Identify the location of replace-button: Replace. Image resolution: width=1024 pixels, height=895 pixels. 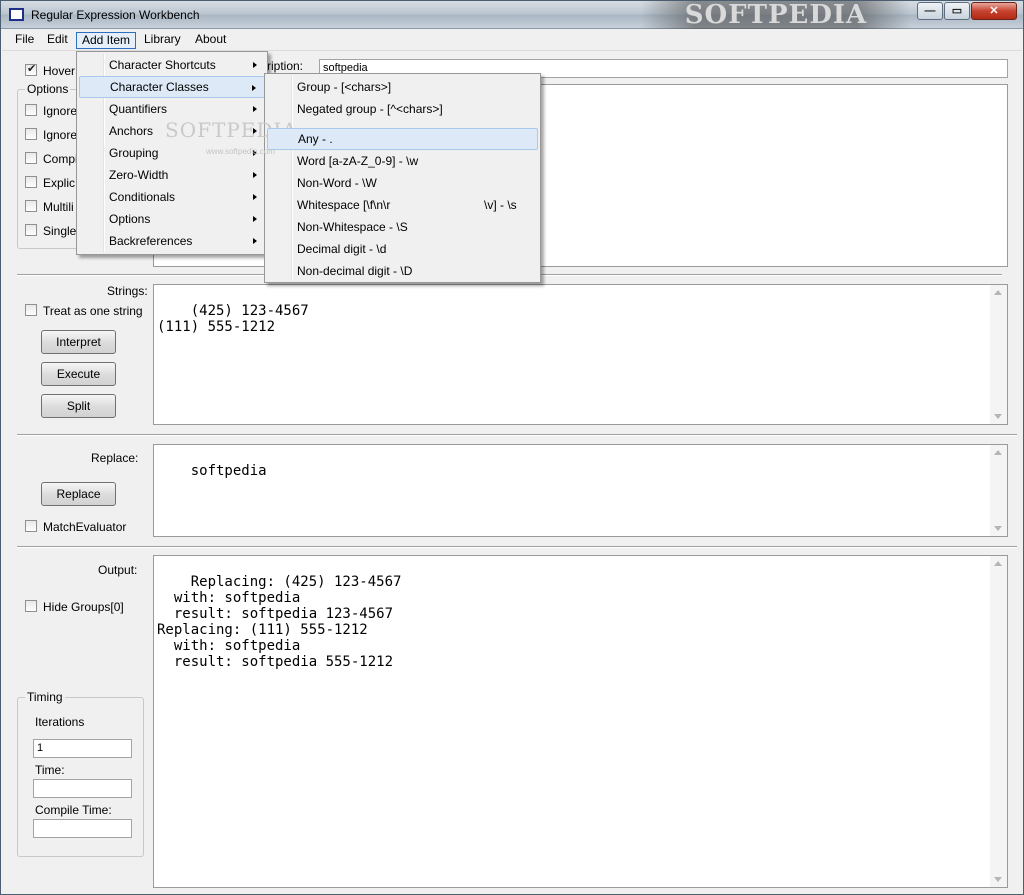
(78, 494).